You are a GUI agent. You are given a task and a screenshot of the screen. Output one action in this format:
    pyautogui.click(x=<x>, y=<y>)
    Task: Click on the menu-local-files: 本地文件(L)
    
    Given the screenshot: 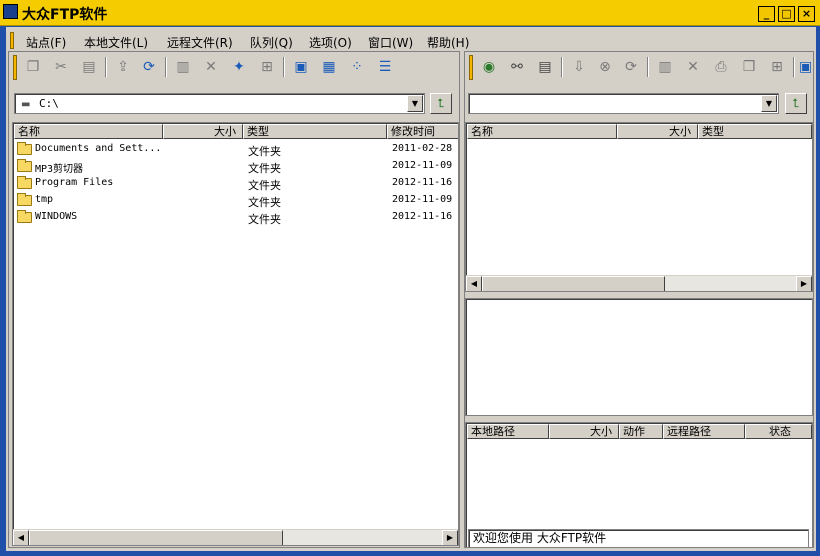 What is the action you would take?
    pyautogui.click(x=116, y=42)
    